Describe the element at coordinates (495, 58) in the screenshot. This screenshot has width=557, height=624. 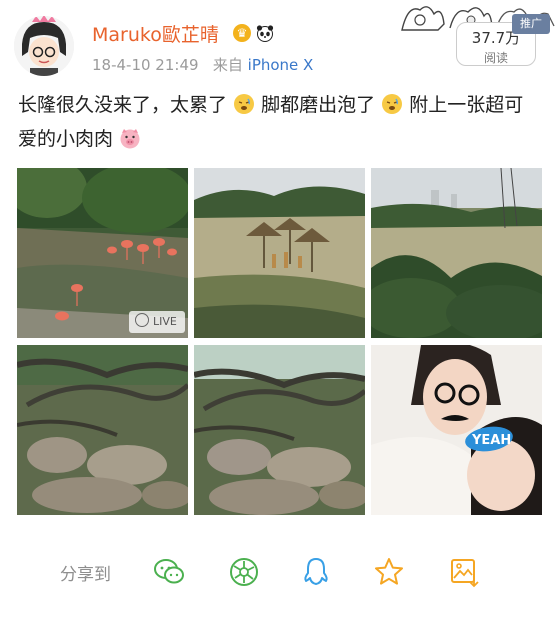
I see `read-count-label: 阅读` at that location.